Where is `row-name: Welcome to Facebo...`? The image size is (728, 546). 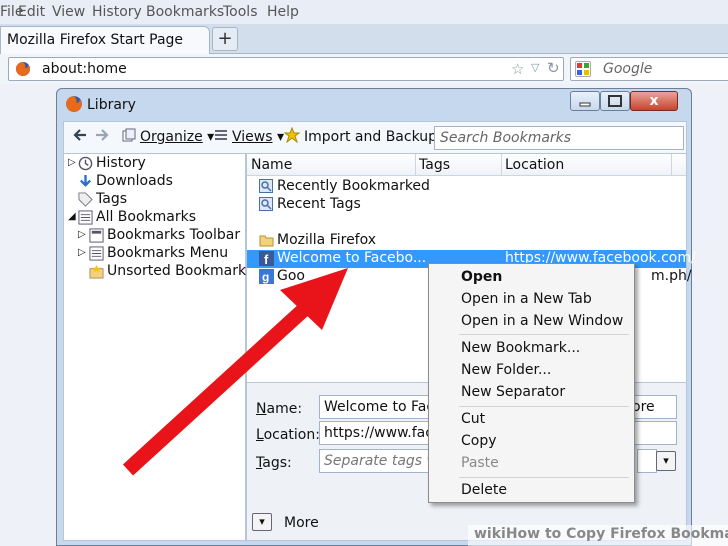 row-name: Welcome to Facebo... is located at coordinates (352, 258).